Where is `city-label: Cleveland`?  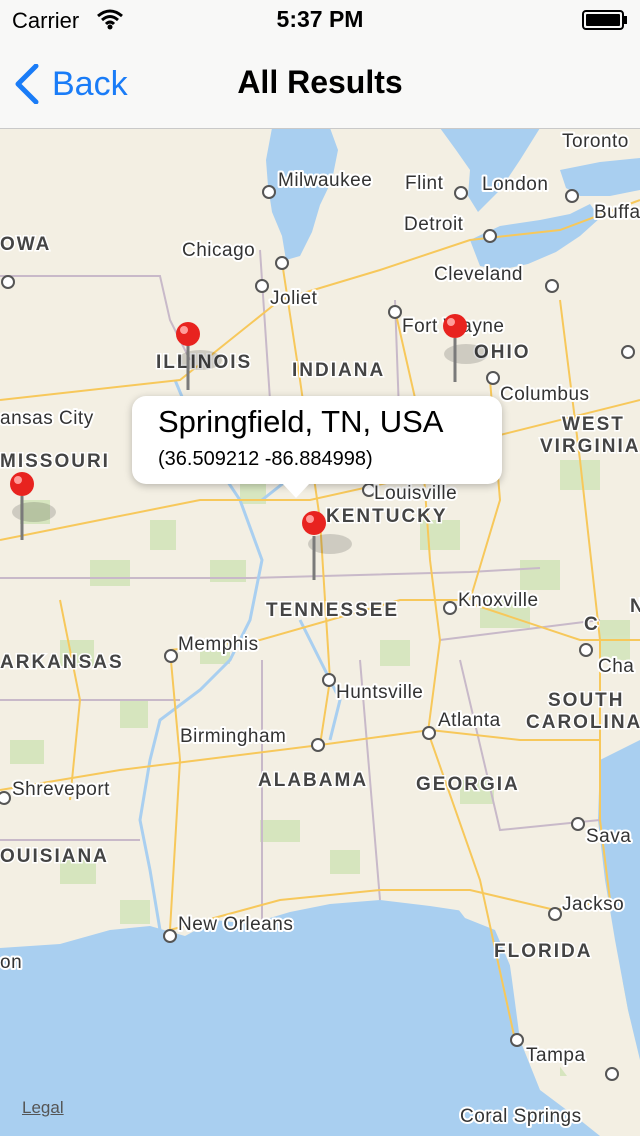 city-label: Cleveland is located at coordinates (478, 274).